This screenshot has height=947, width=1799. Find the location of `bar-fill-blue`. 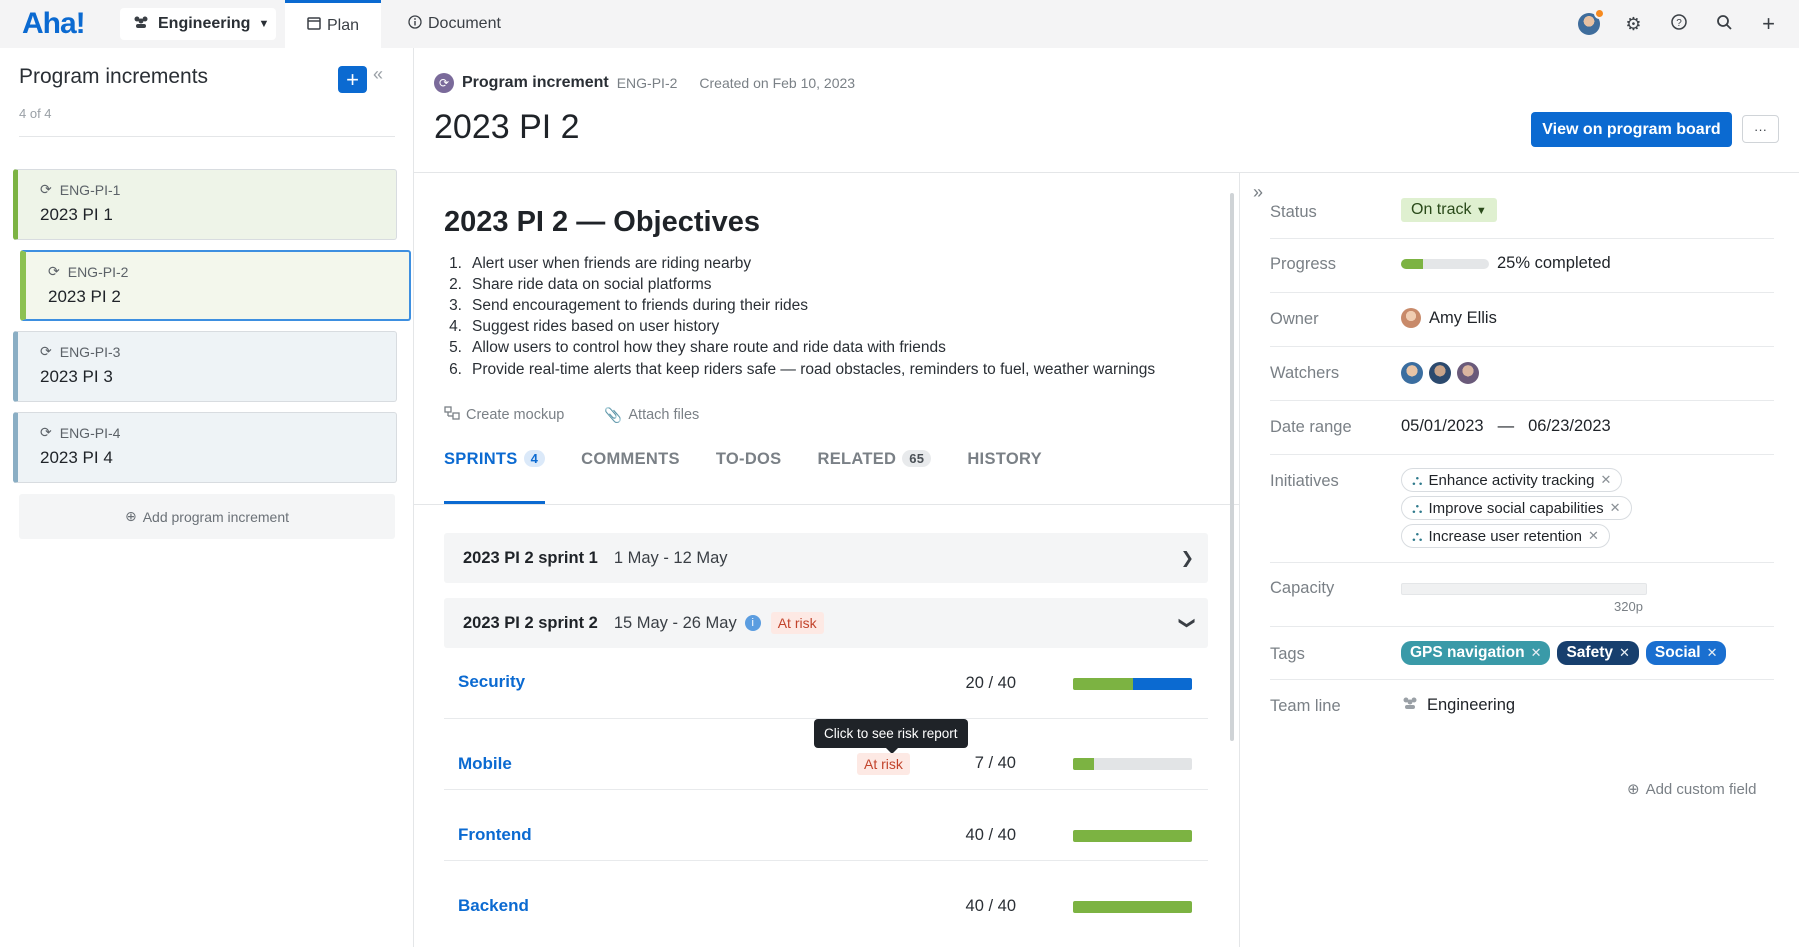

bar-fill-blue is located at coordinates (1162, 684).